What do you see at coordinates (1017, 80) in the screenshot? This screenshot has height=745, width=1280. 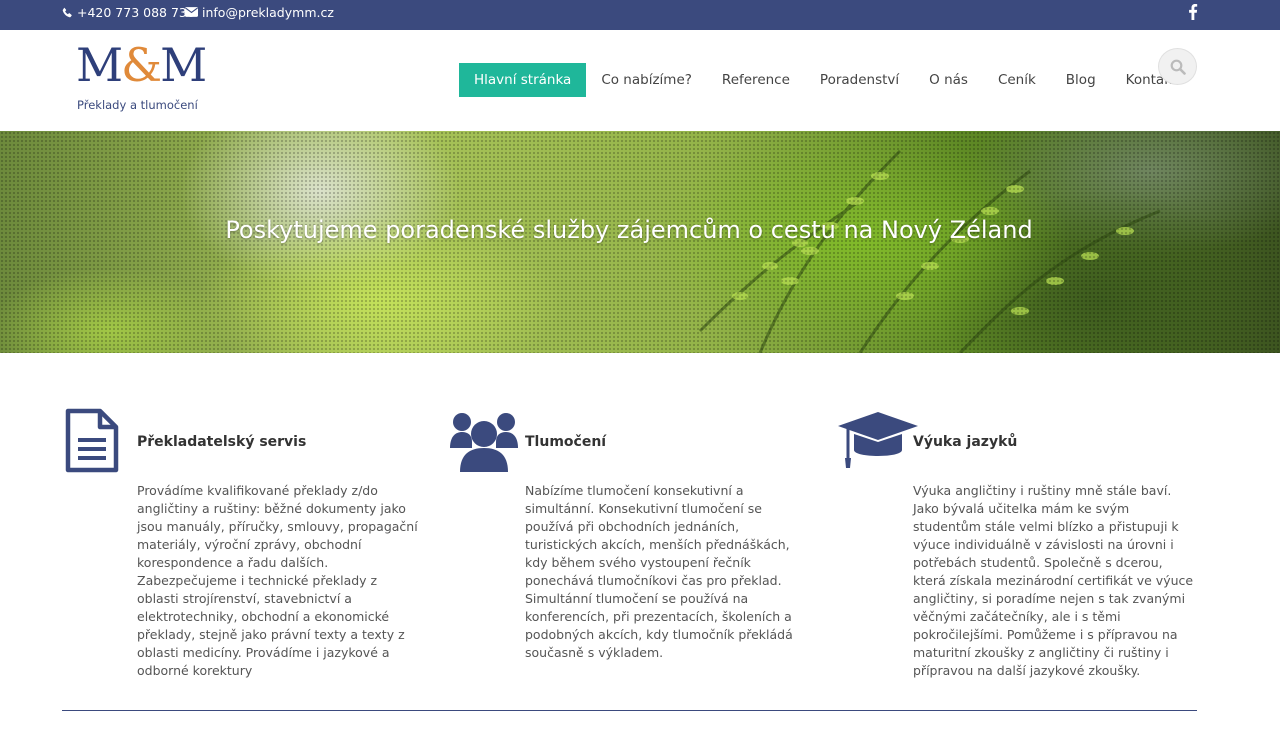 I see `nav-item-pricing: Ceník` at bounding box center [1017, 80].